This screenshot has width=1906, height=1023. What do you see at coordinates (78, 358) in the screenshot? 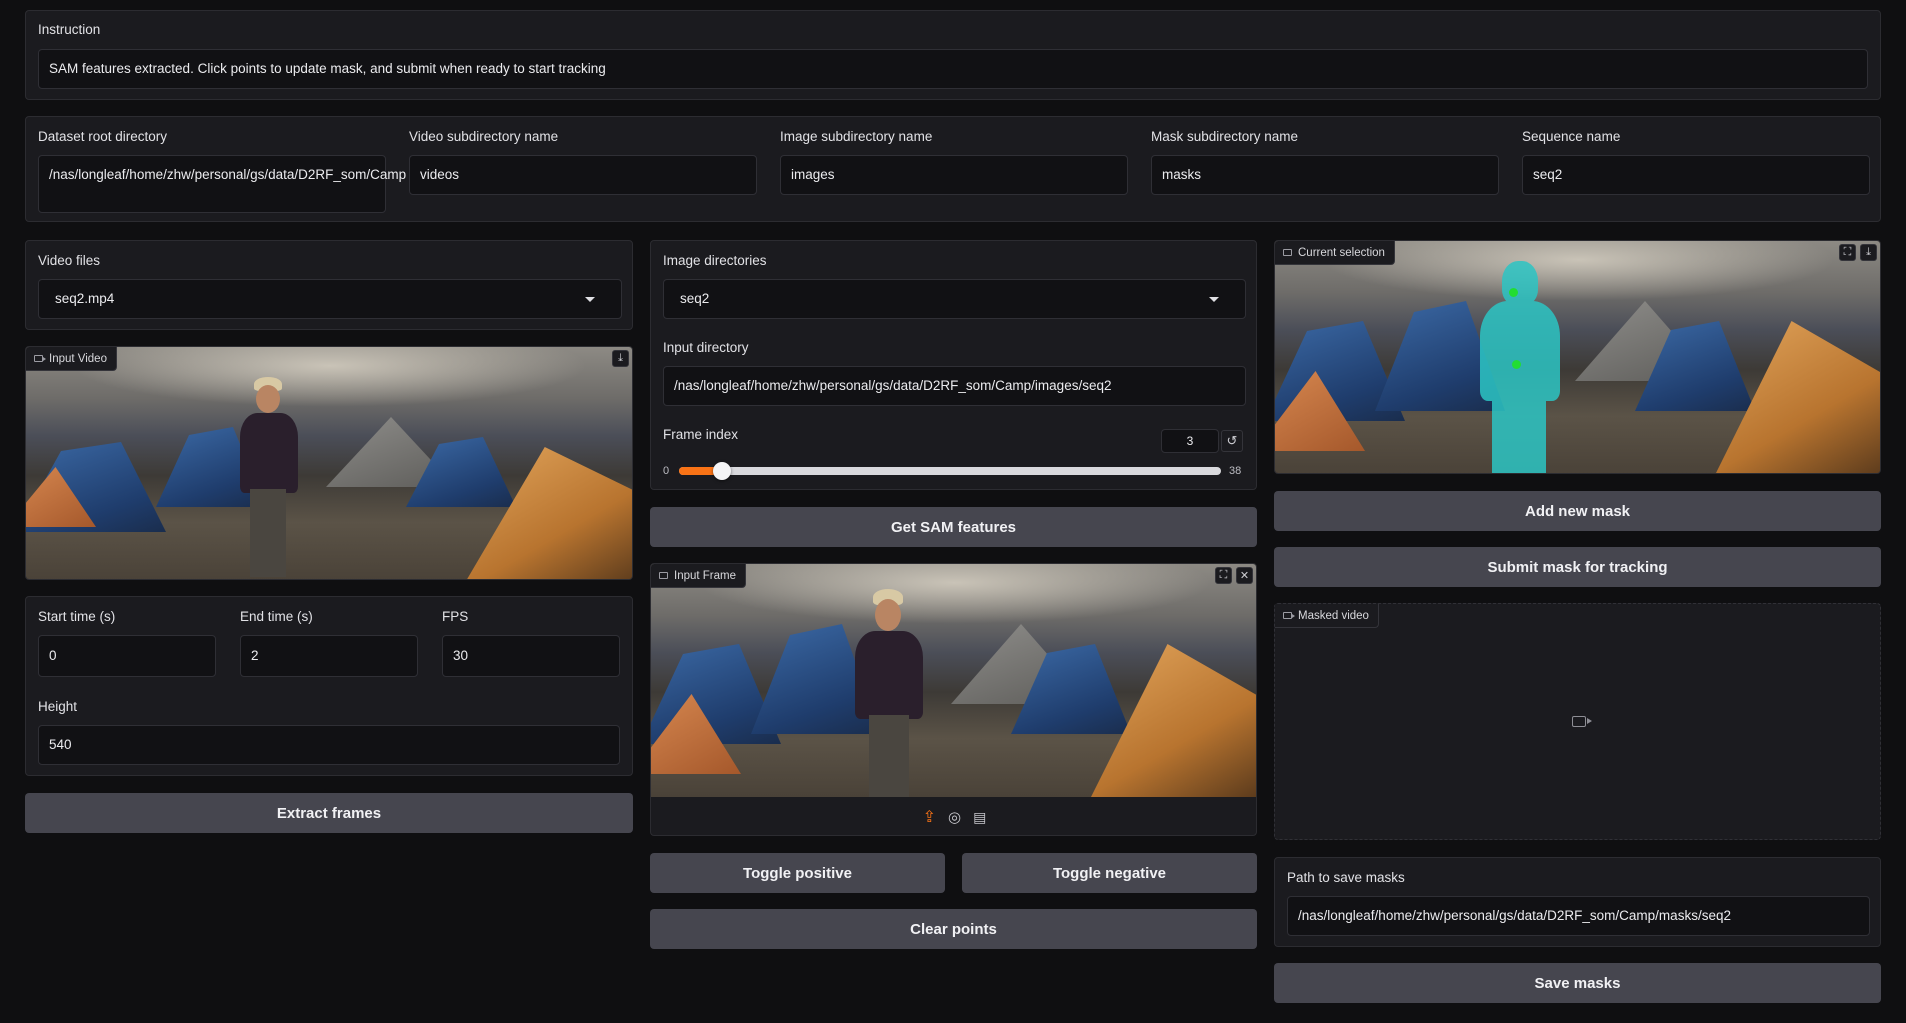
I see `input-video-tag-label: Input Video` at bounding box center [78, 358].